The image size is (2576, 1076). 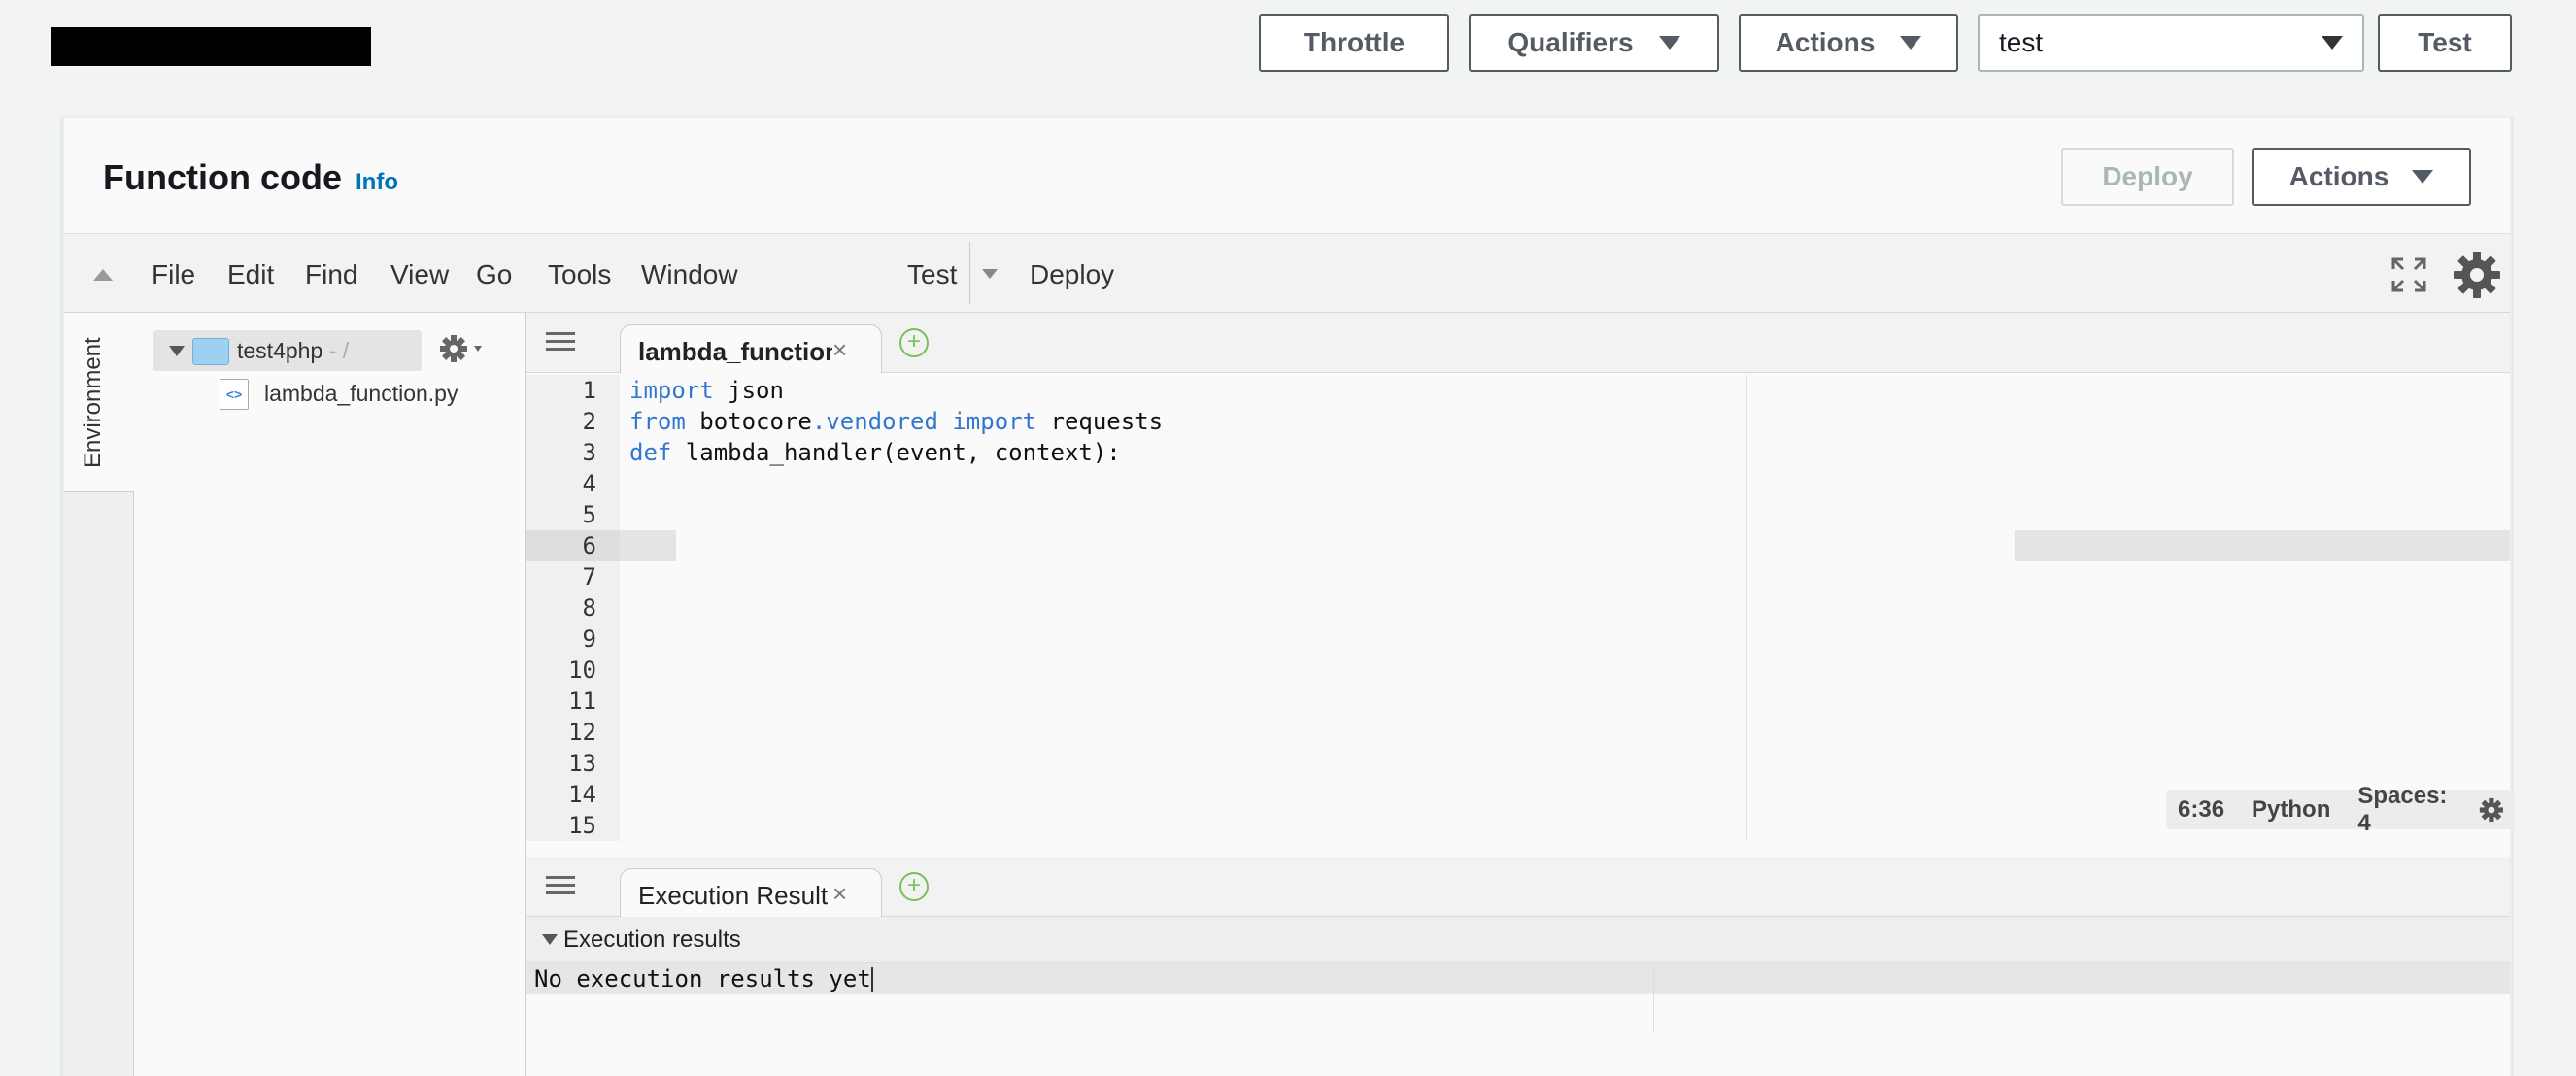 I want to click on tree-settings-gear-icon, so click(x=463, y=349).